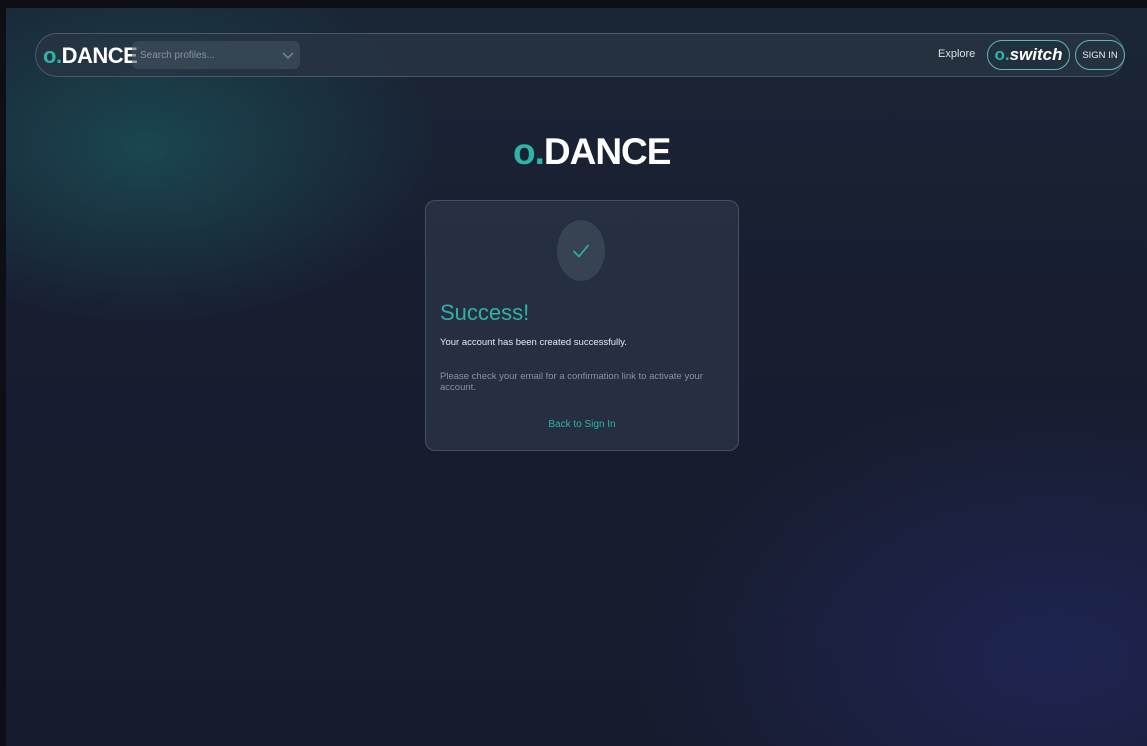 The height and width of the screenshot is (746, 1147). What do you see at coordinates (202, 55) in the screenshot?
I see `search-input` at bounding box center [202, 55].